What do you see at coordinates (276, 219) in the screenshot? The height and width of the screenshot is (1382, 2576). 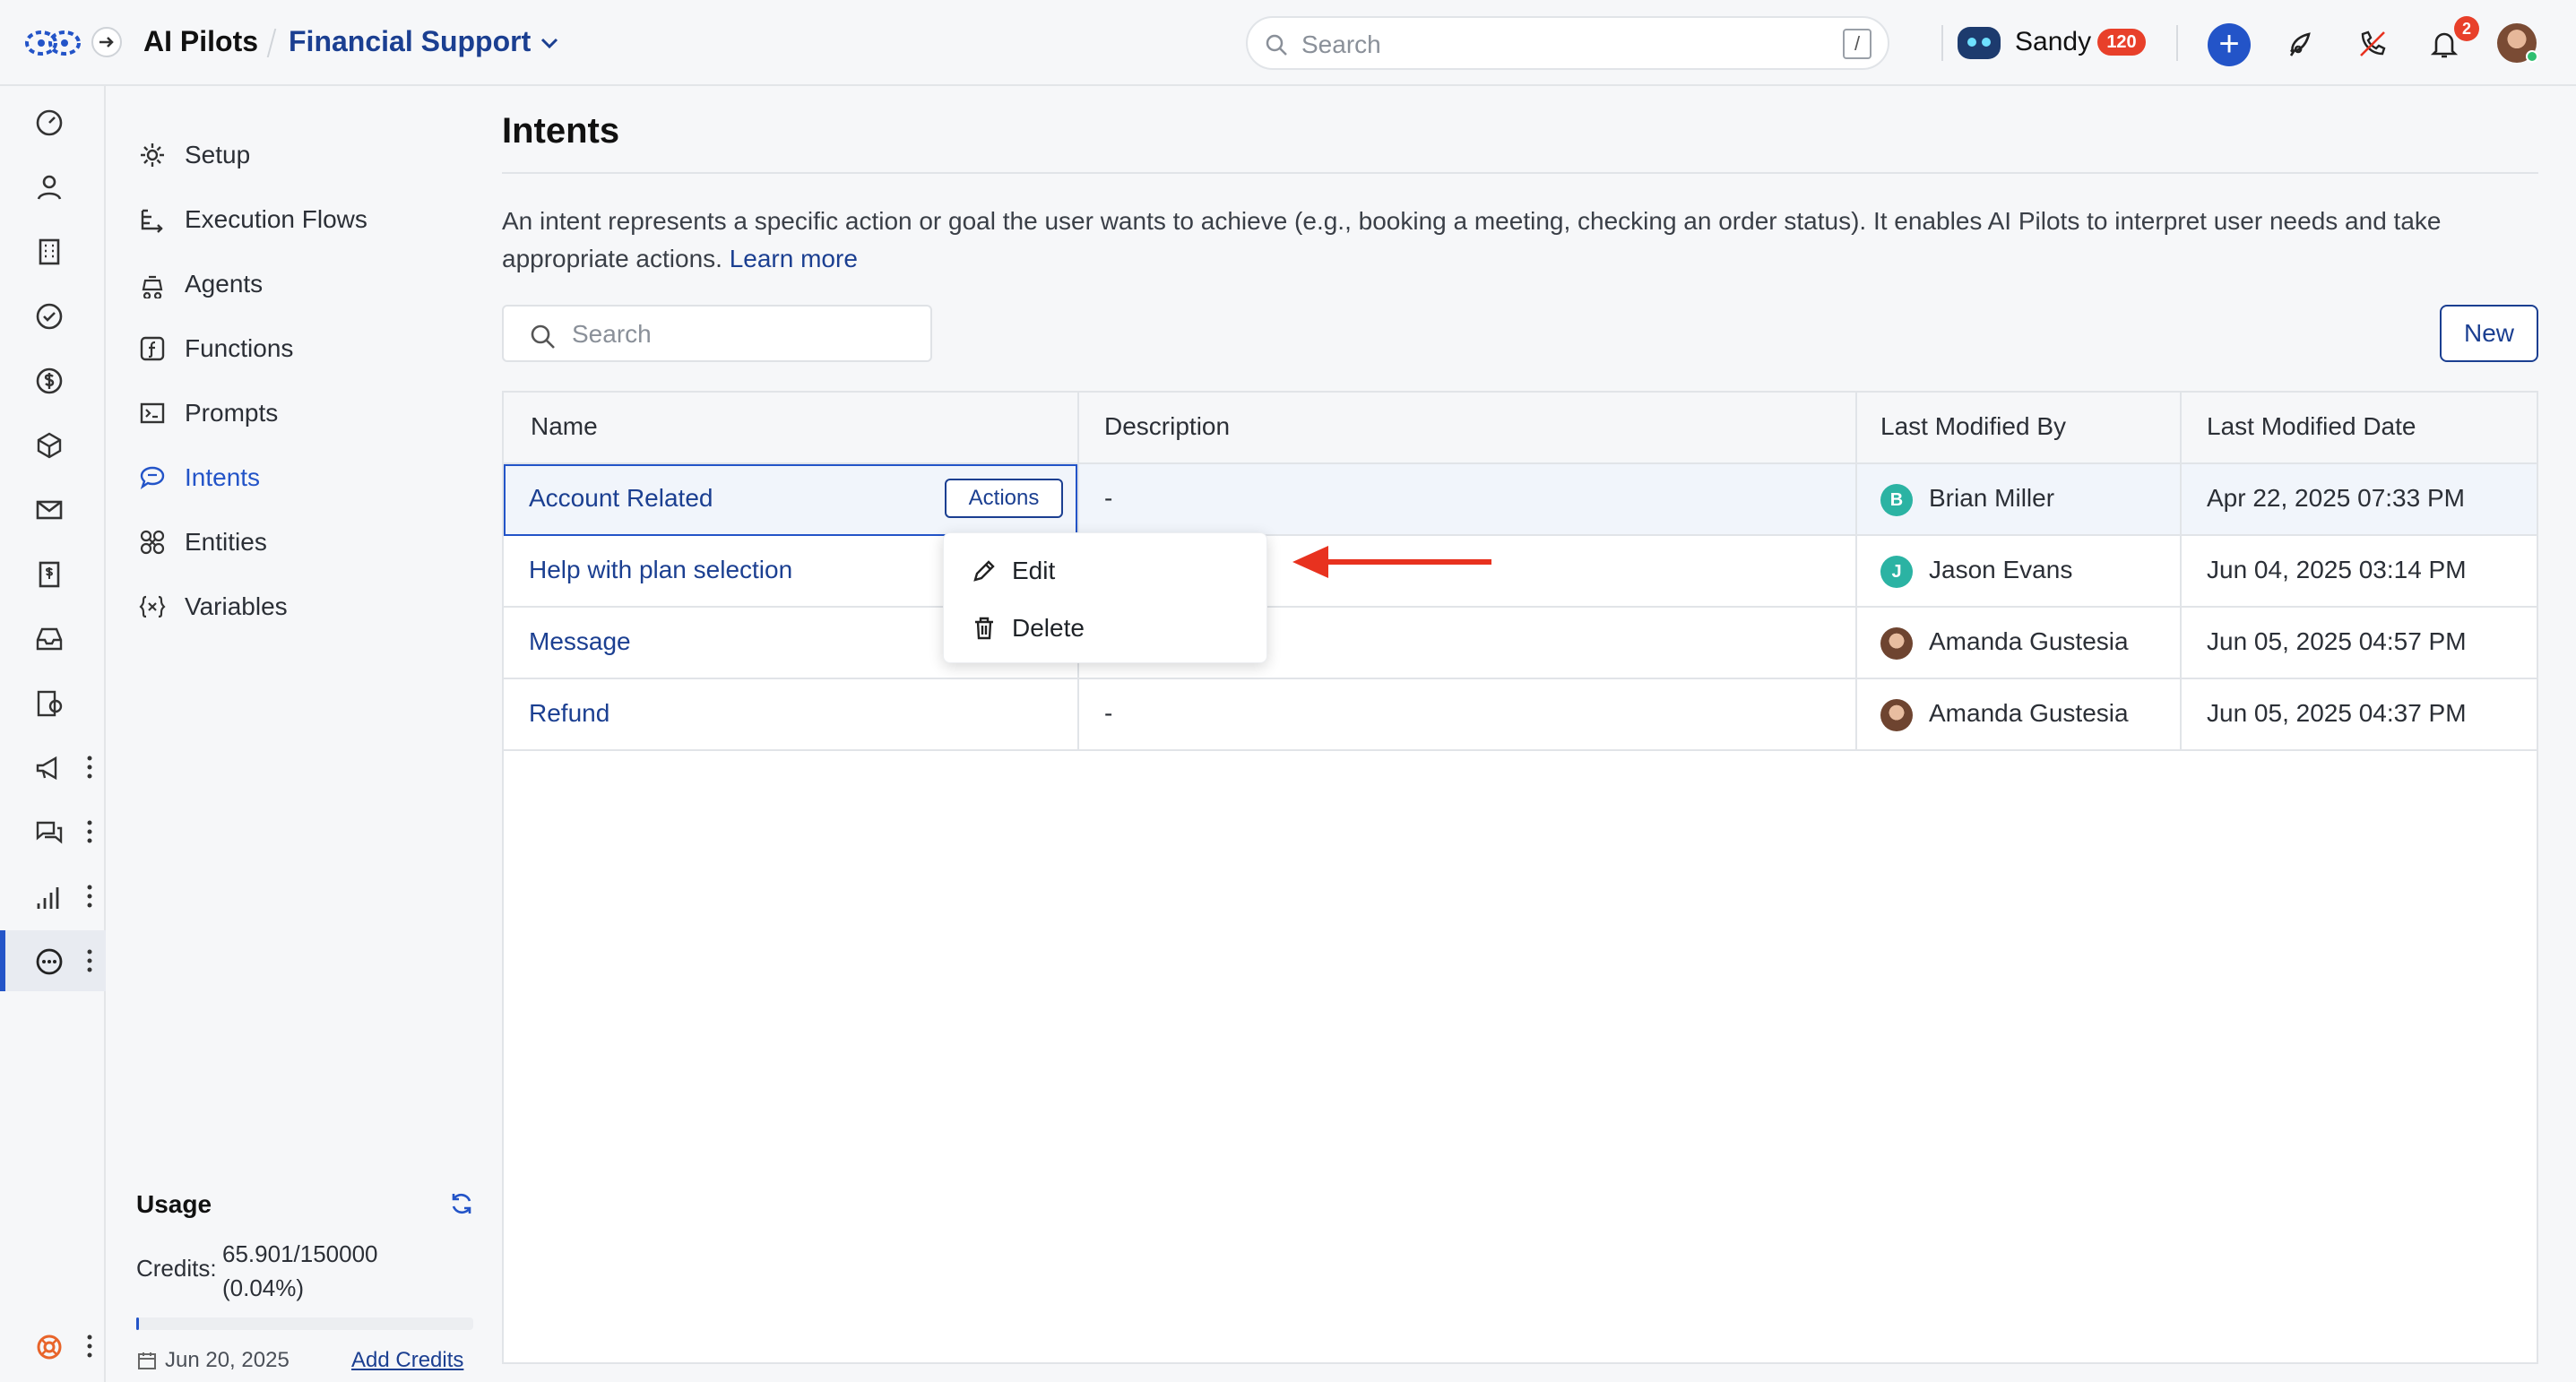 I see `subnav-label: Execution Flows` at bounding box center [276, 219].